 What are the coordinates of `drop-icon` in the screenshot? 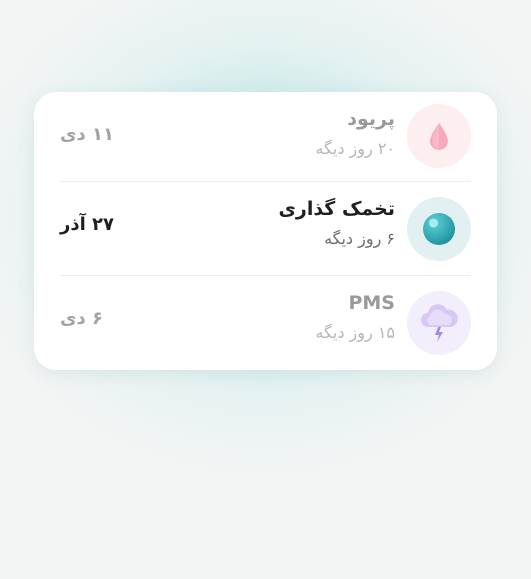 It's located at (439, 136).